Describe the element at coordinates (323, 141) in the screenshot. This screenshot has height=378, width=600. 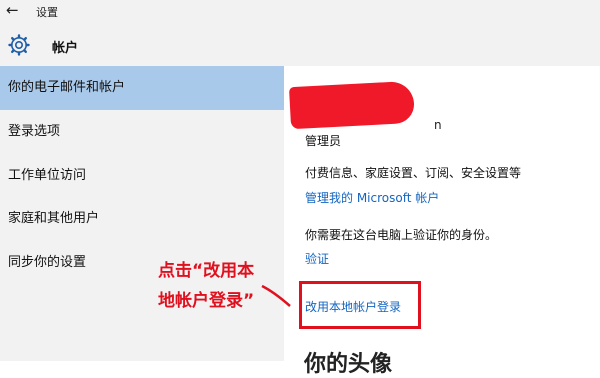
I see `account-role: 管理员` at that location.